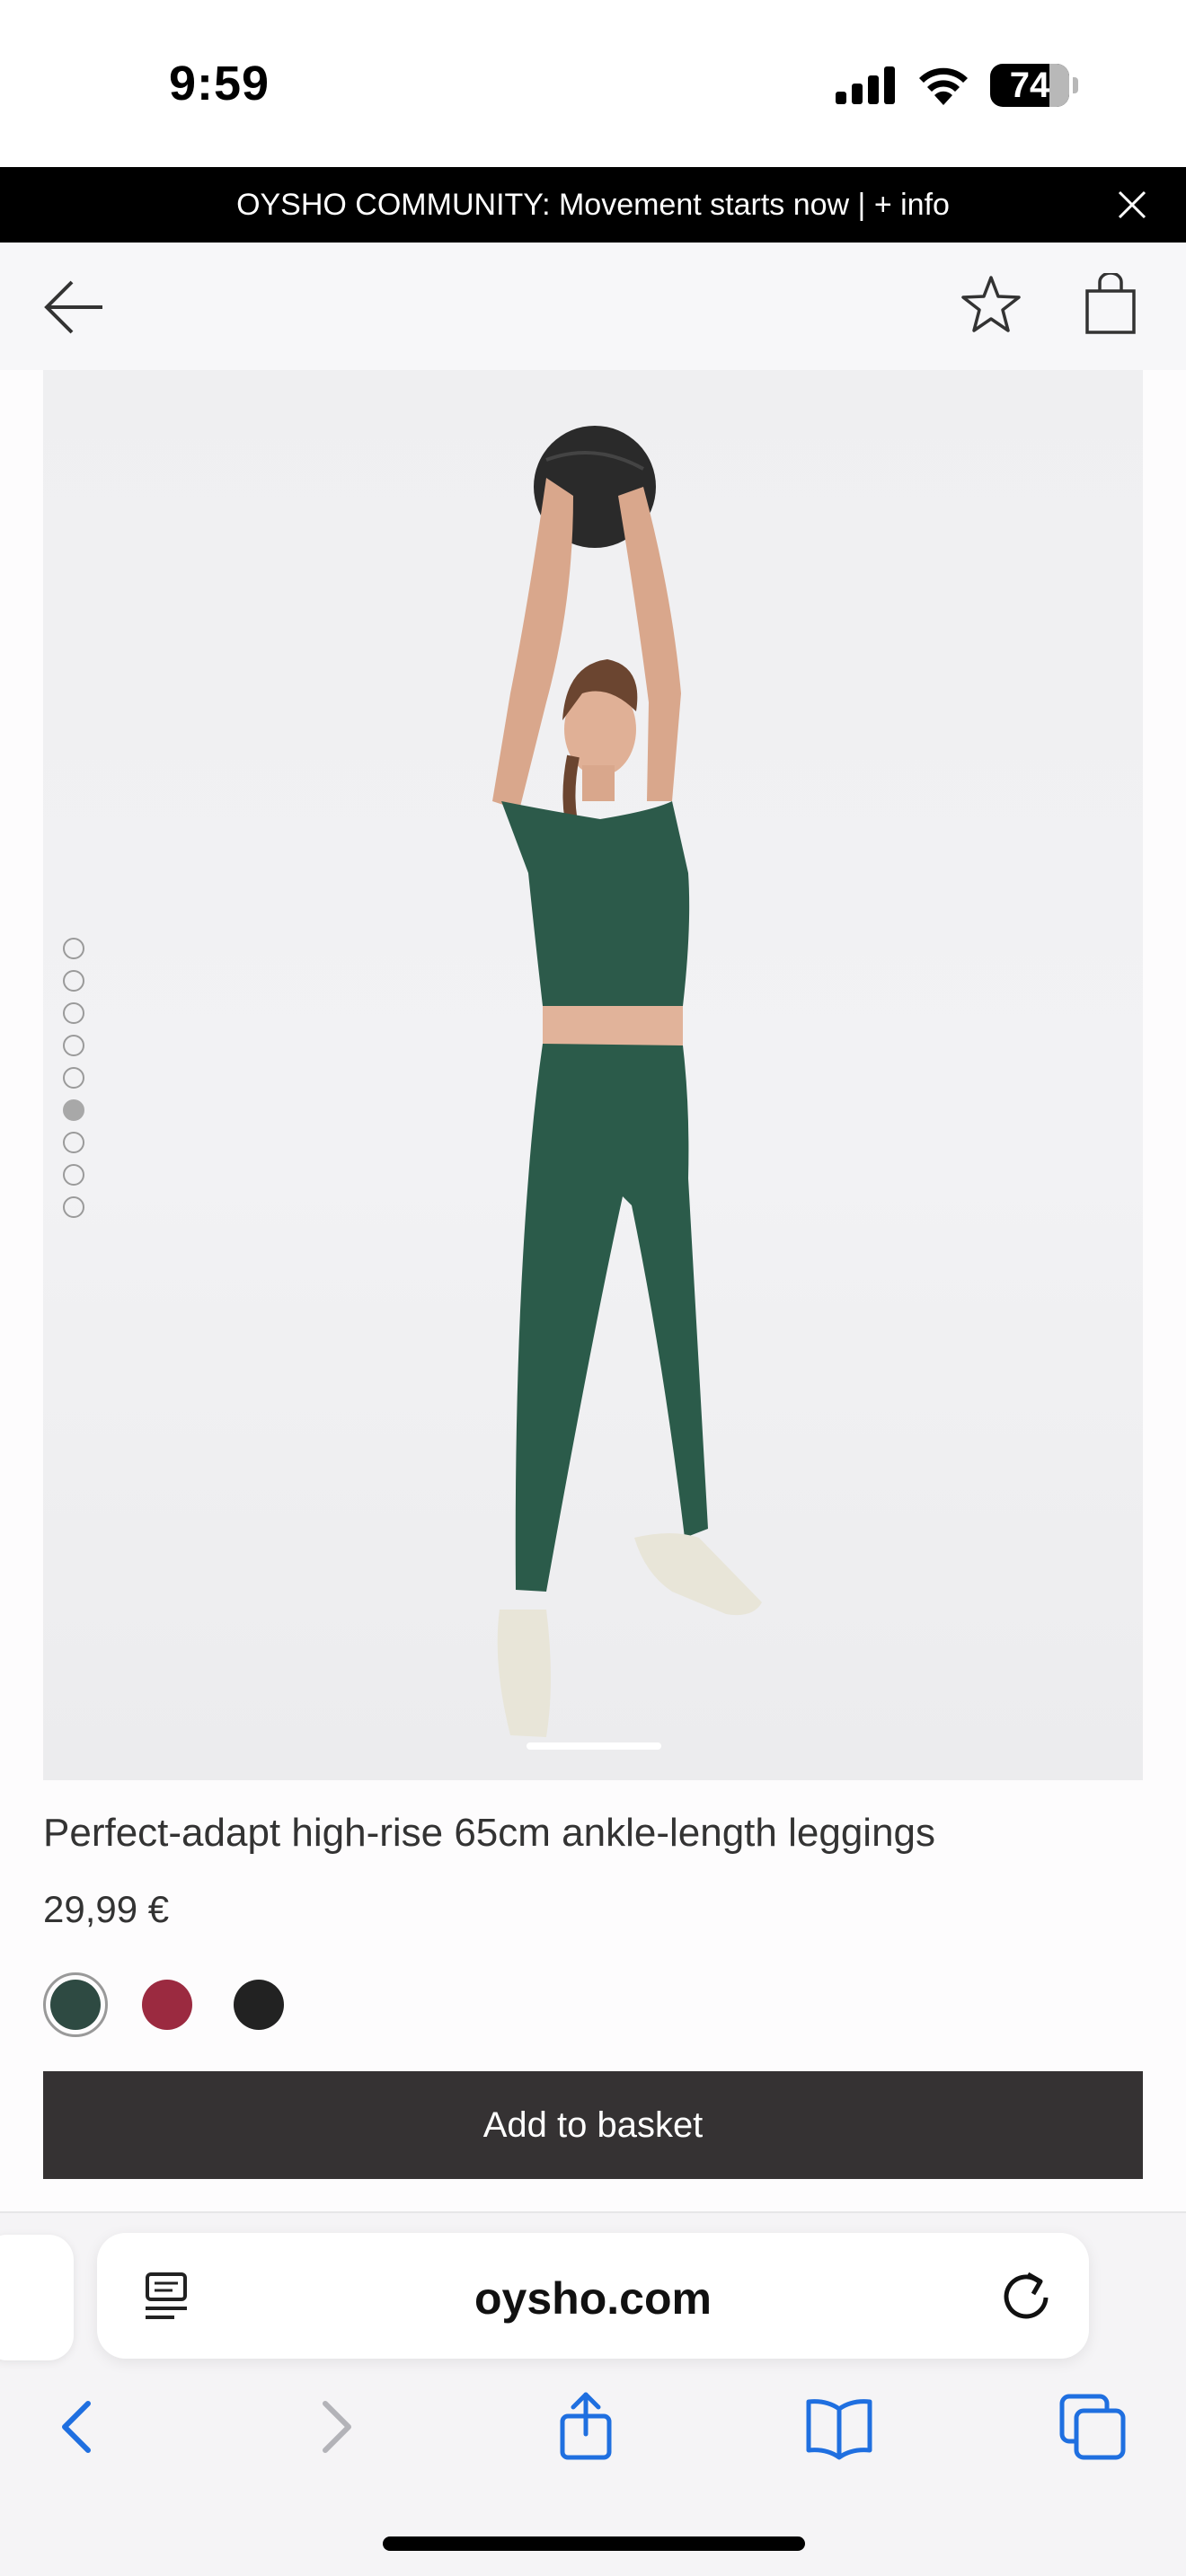 Image resolution: width=1186 pixels, height=2576 pixels. I want to click on browser-toolbar: oysho.com, so click(593, 2393).